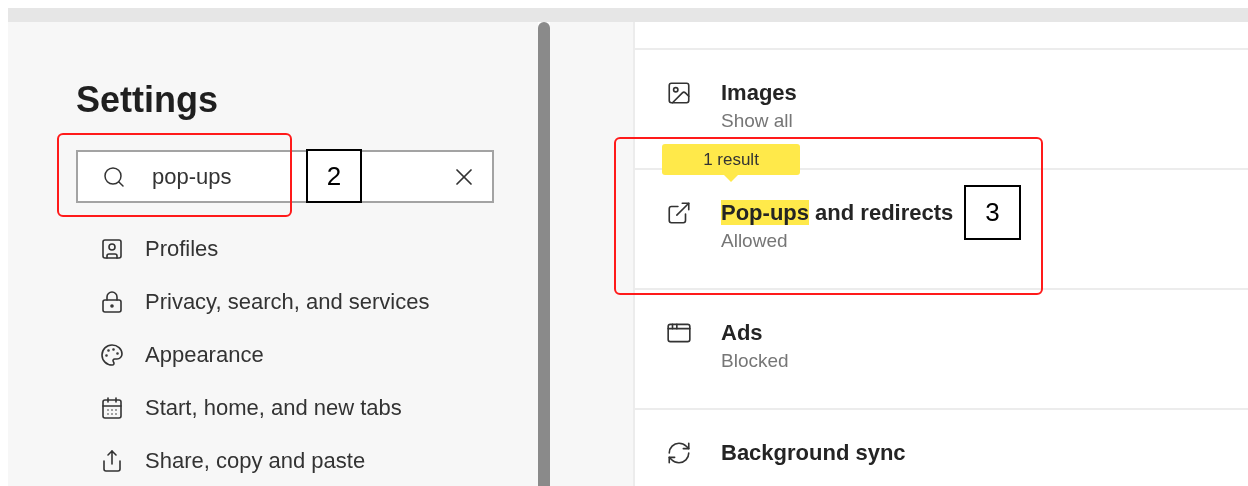 The image size is (1248, 486). Describe the element at coordinates (112, 460) in the screenshot. I see `share-icon` at that location.